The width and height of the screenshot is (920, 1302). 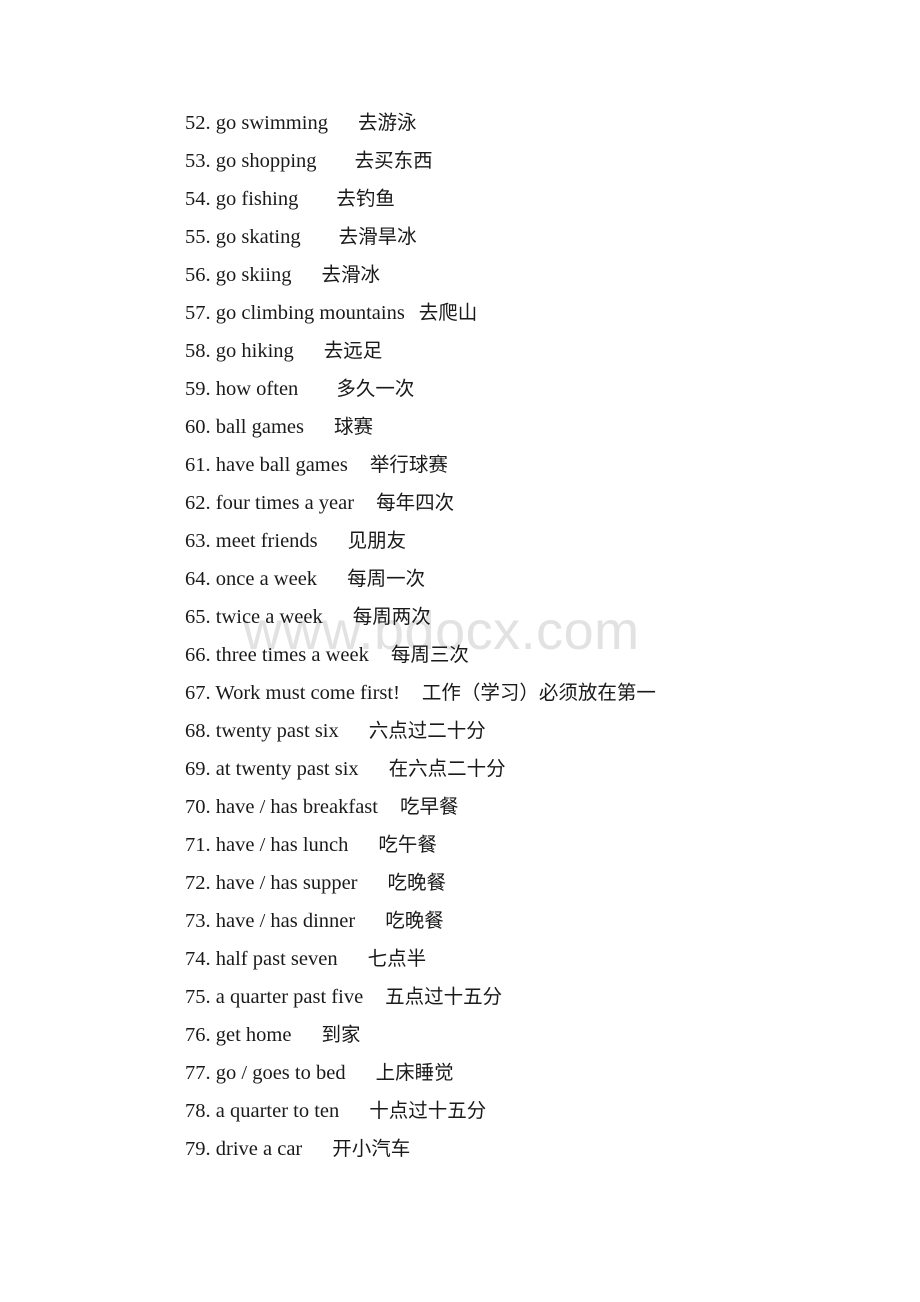 I want to click on entry-english-term: twice a week, so click(x=269, y=617).